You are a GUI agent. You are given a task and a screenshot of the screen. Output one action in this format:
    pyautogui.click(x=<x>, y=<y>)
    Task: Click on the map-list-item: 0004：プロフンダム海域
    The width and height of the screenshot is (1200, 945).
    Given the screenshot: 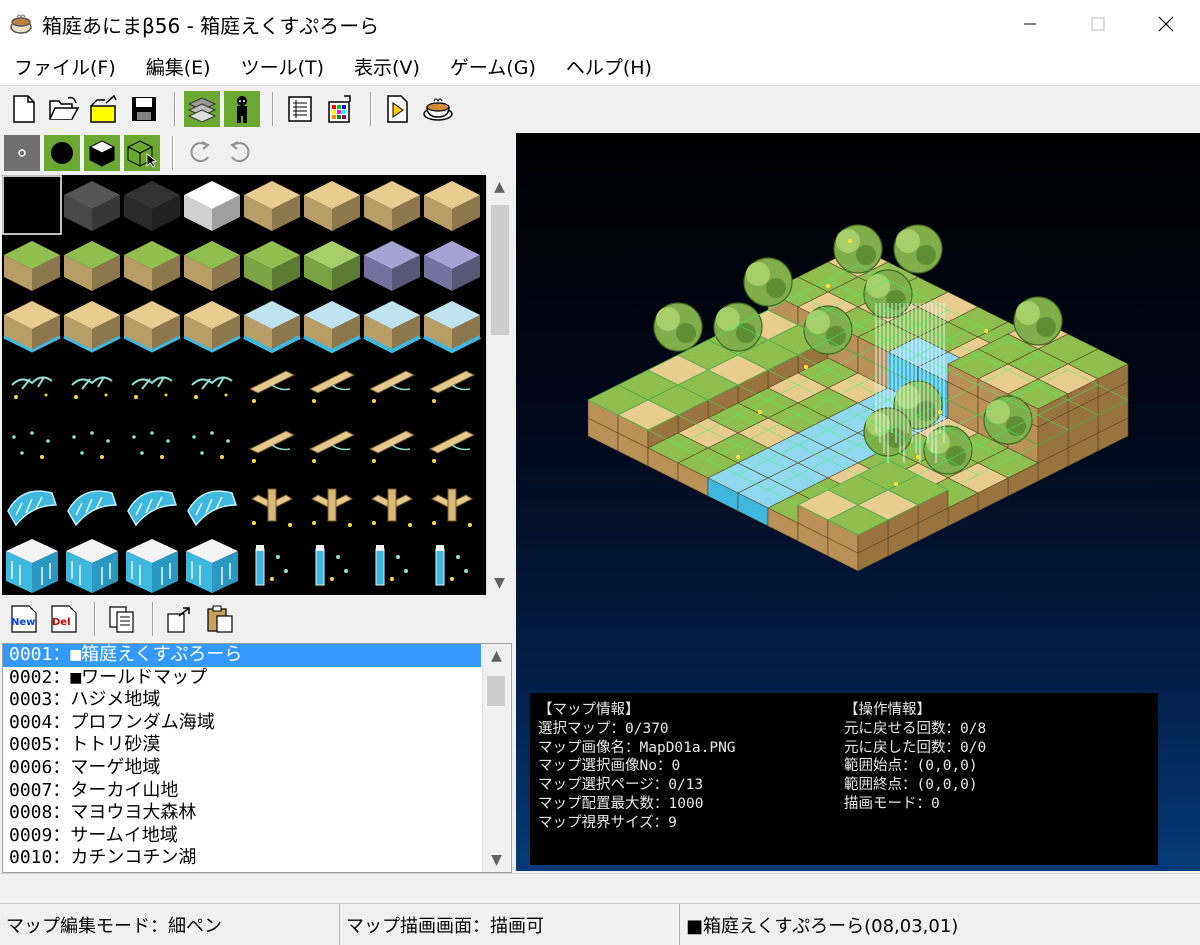 What is the action you would take?
    pyautogui.click(x=242, y=723)
    